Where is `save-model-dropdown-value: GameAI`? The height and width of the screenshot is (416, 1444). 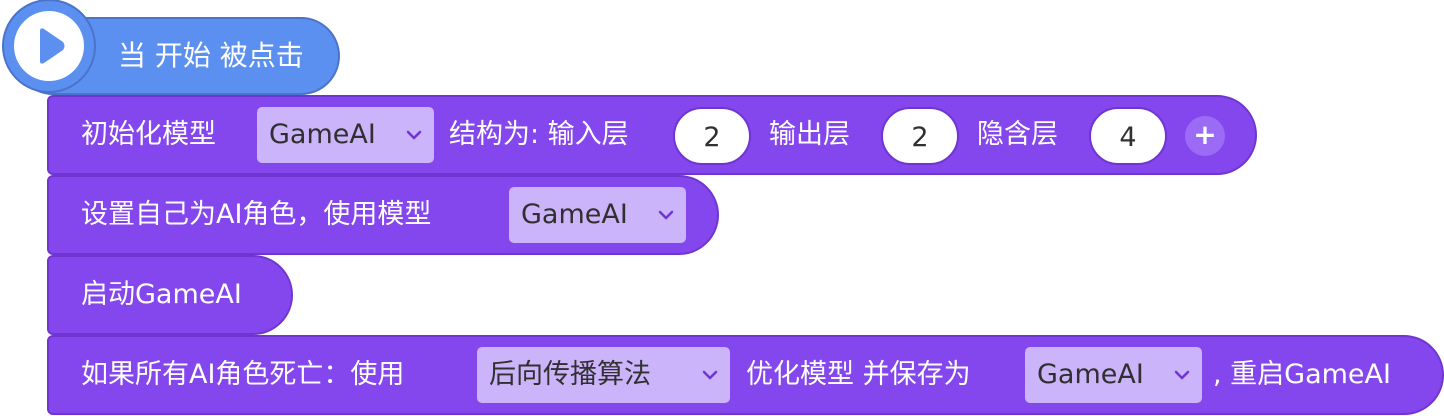 save-model-dropdown-value: GameAI is located at coordinates (1090, 374).